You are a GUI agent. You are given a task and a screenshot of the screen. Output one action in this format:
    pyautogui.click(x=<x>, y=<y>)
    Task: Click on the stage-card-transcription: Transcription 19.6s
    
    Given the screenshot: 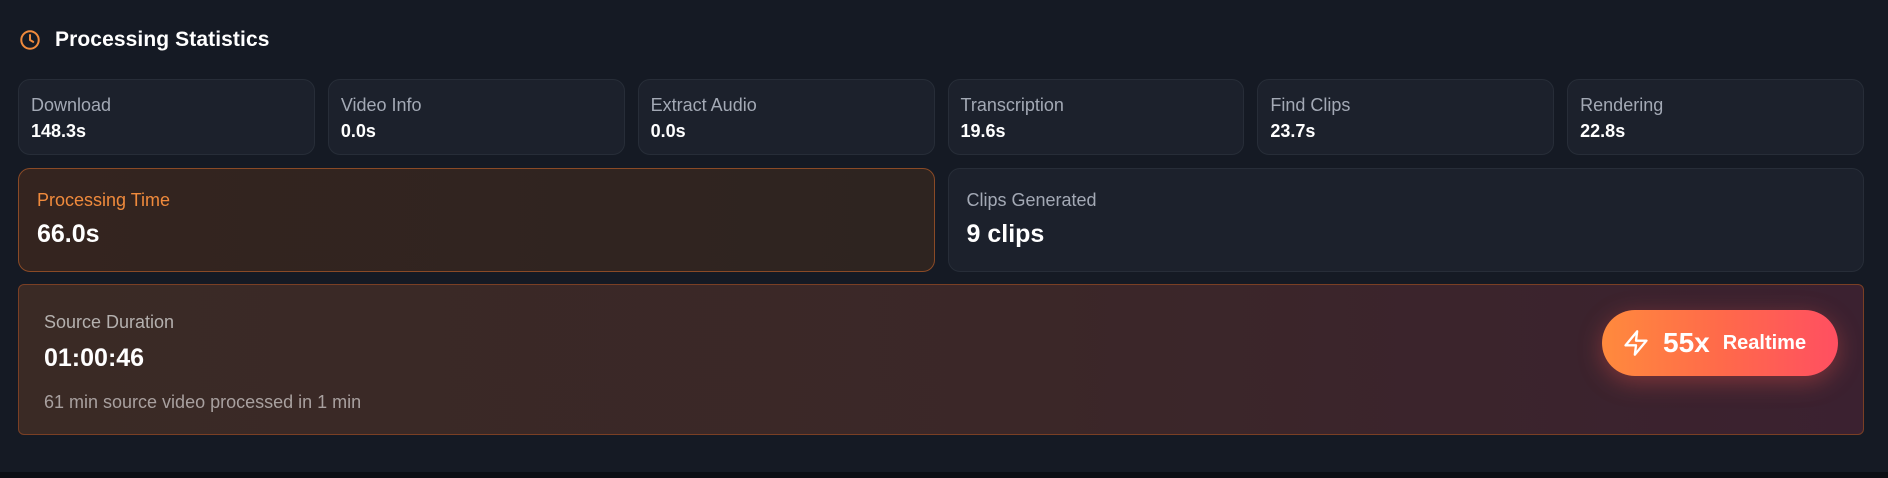 What is the action you would take?
    pyautogui.click(x=1096, y=117)
    